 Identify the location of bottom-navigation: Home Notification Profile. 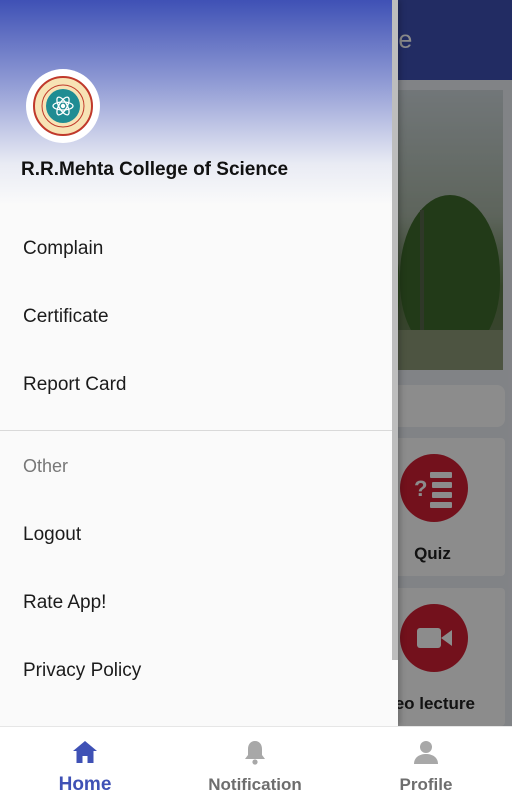
(256, 763).